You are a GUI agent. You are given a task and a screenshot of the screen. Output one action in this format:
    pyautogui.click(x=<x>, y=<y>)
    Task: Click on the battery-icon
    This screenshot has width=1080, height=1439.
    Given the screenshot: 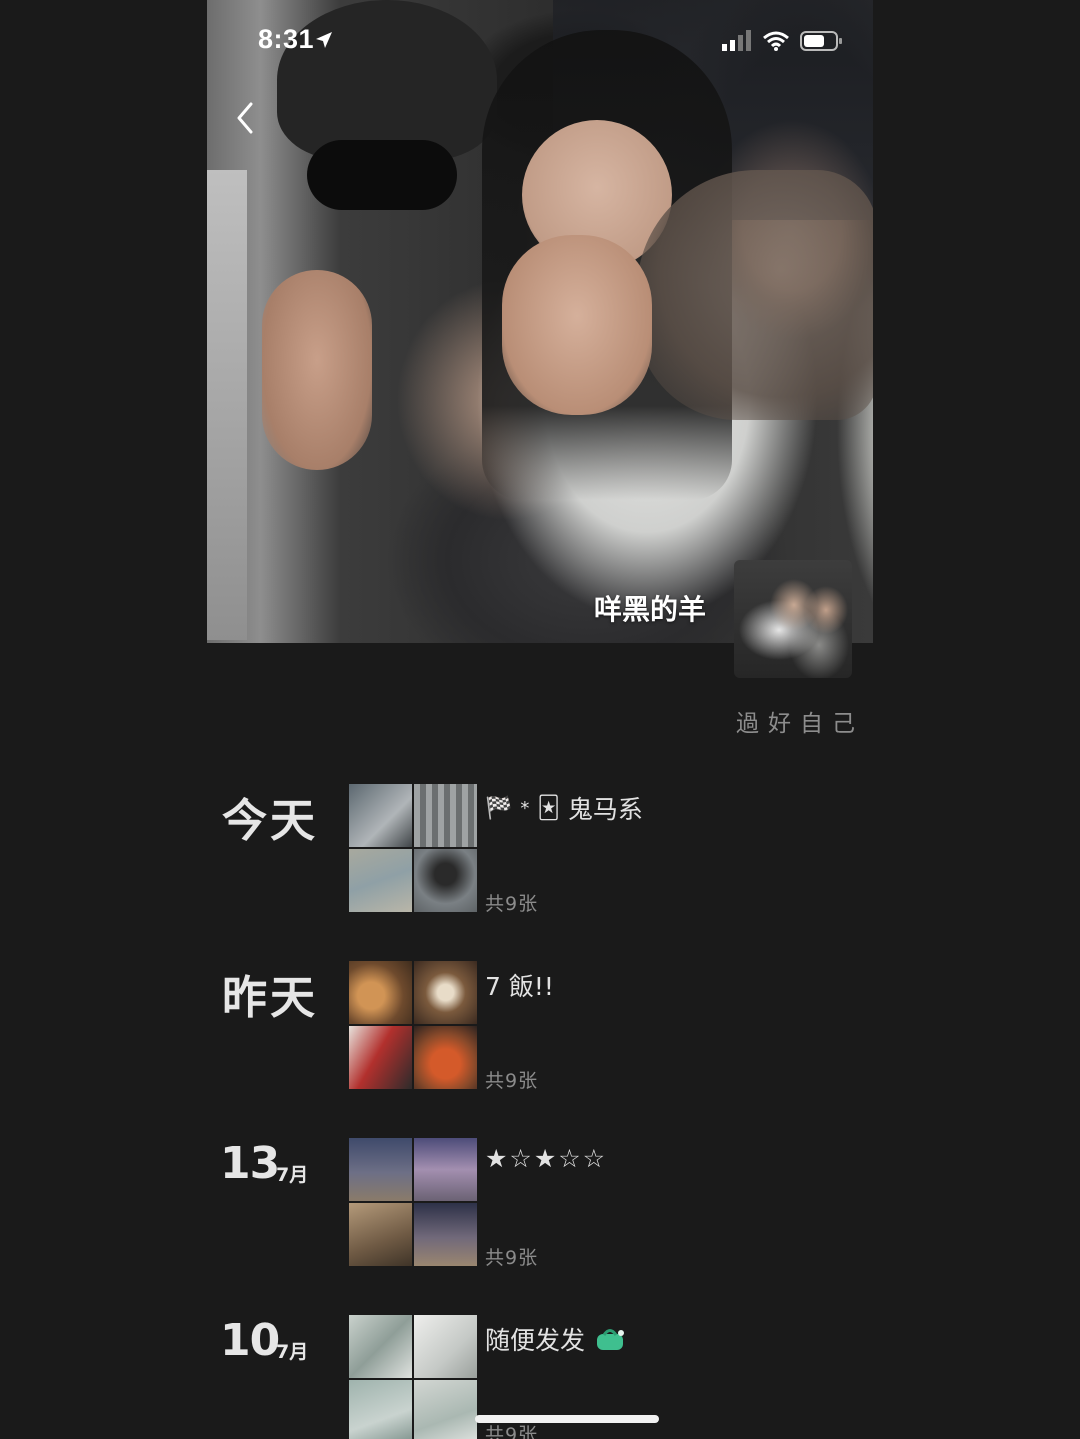 What is the action you would take?
    pyautogui.click(x=821, y=41)
    